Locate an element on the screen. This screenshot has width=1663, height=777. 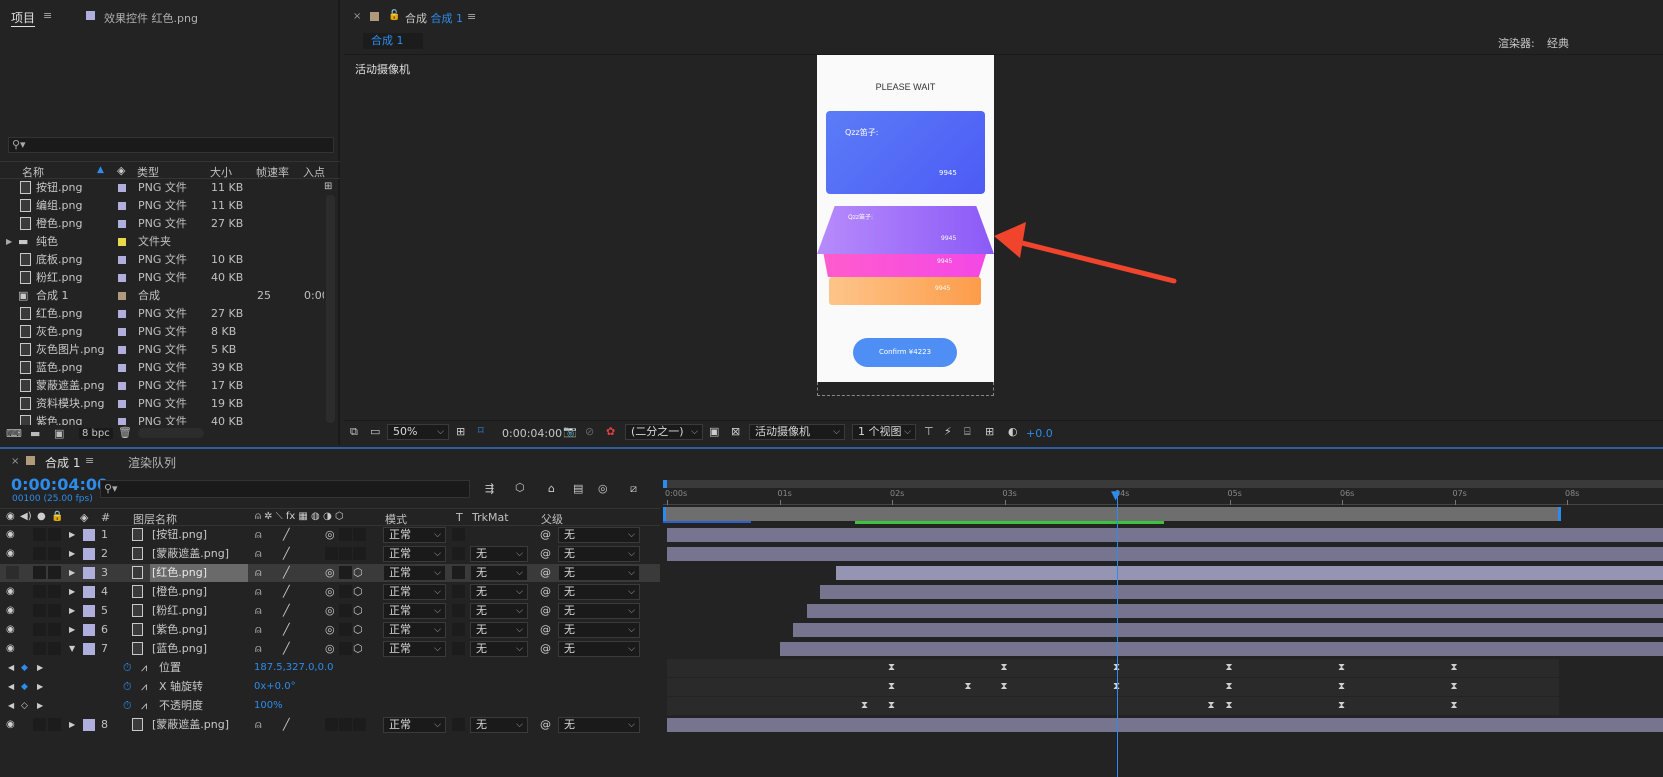
3d-layer-toggle is located at coordinates (359, 534).